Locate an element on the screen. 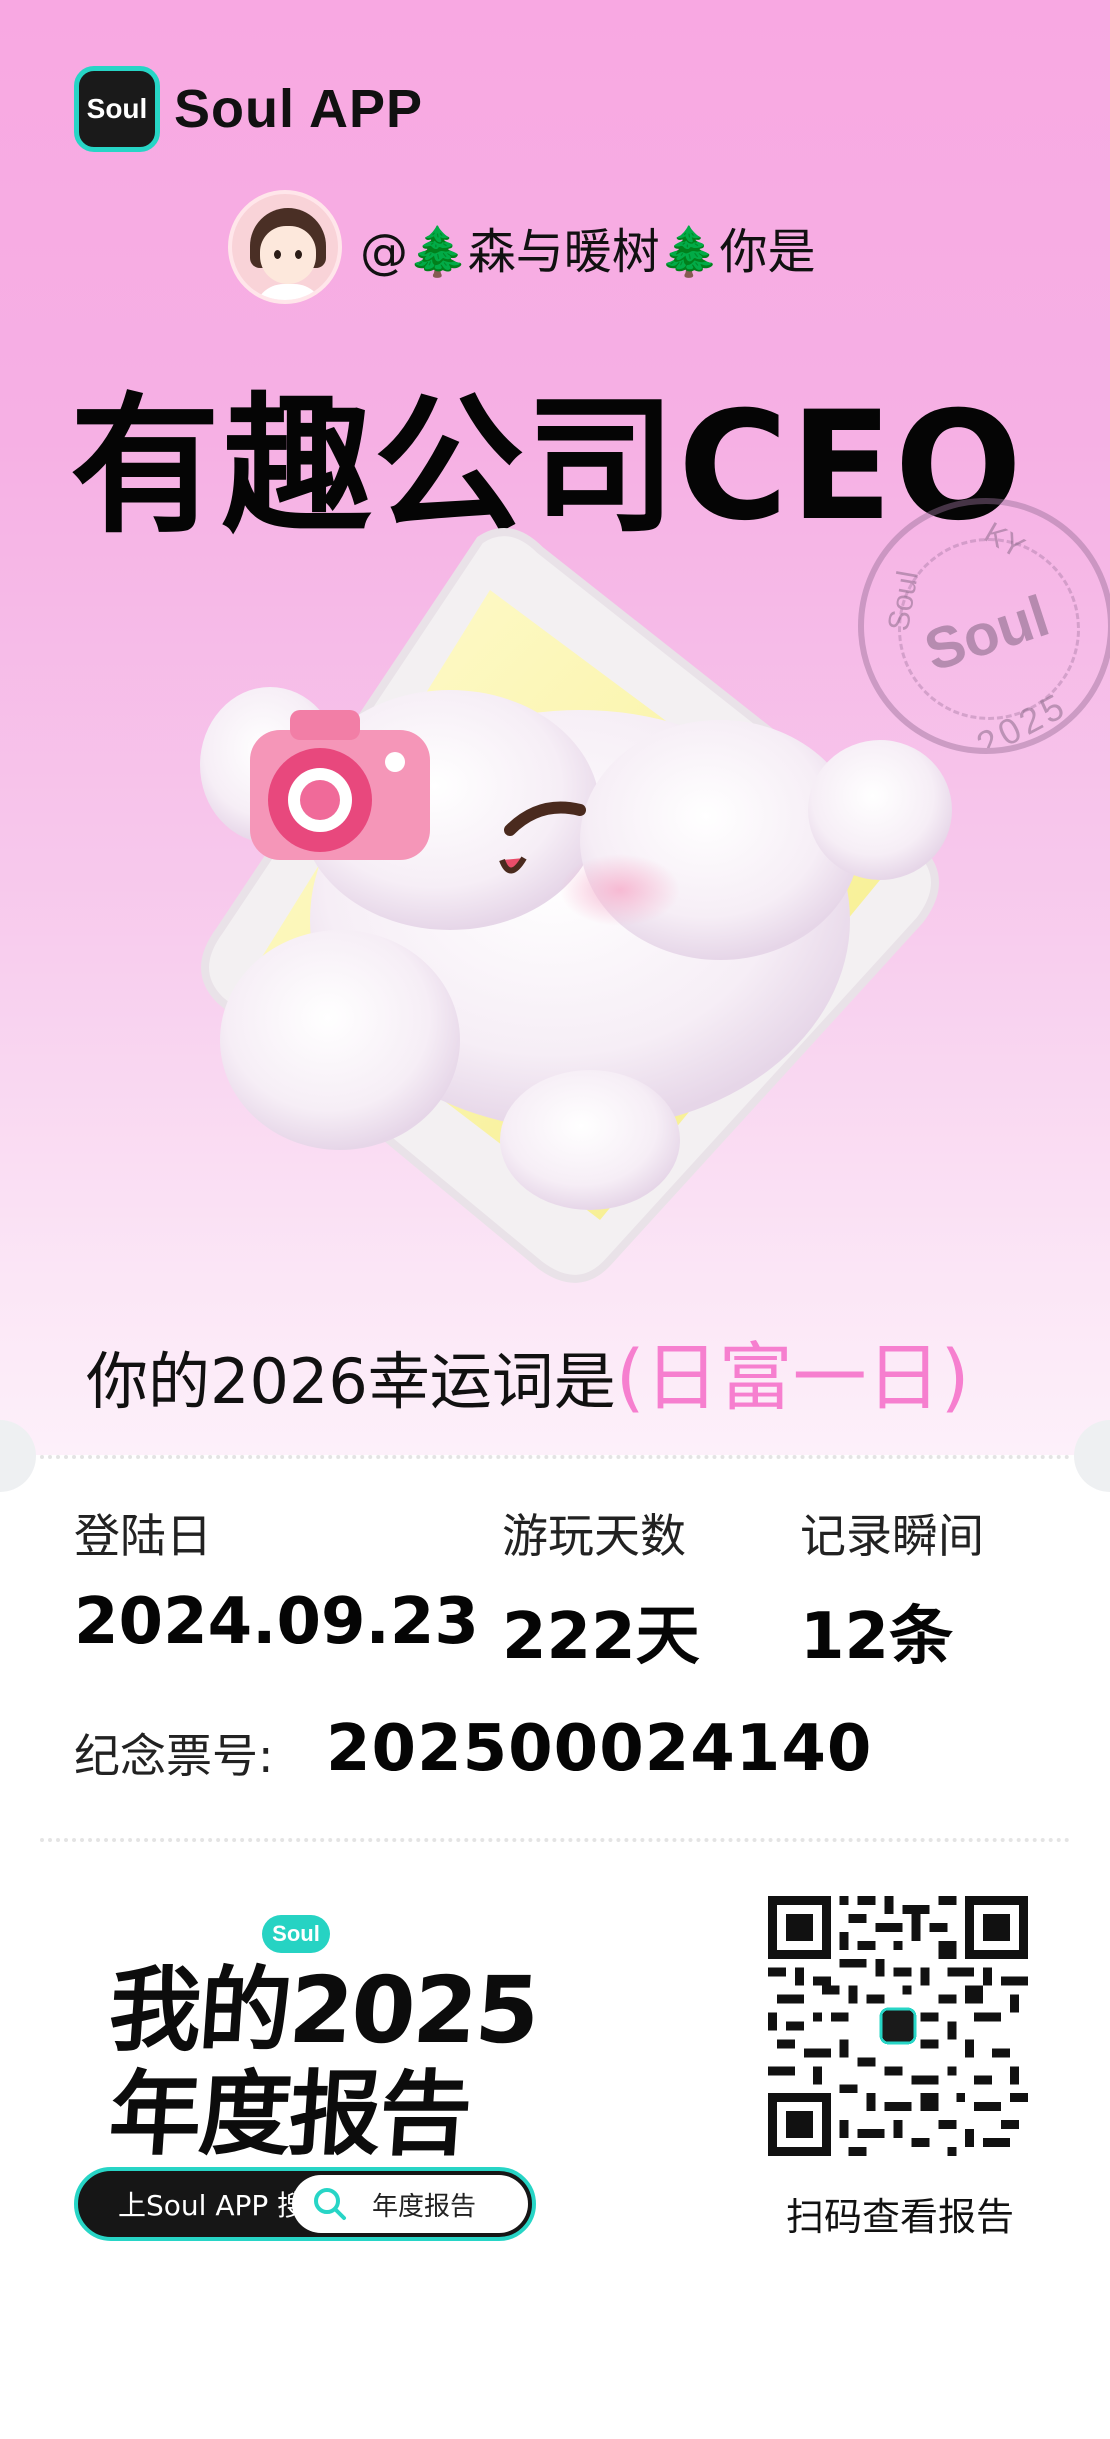  ticket-number-label: 纪念票号: is located at coordinates (174, 1756).